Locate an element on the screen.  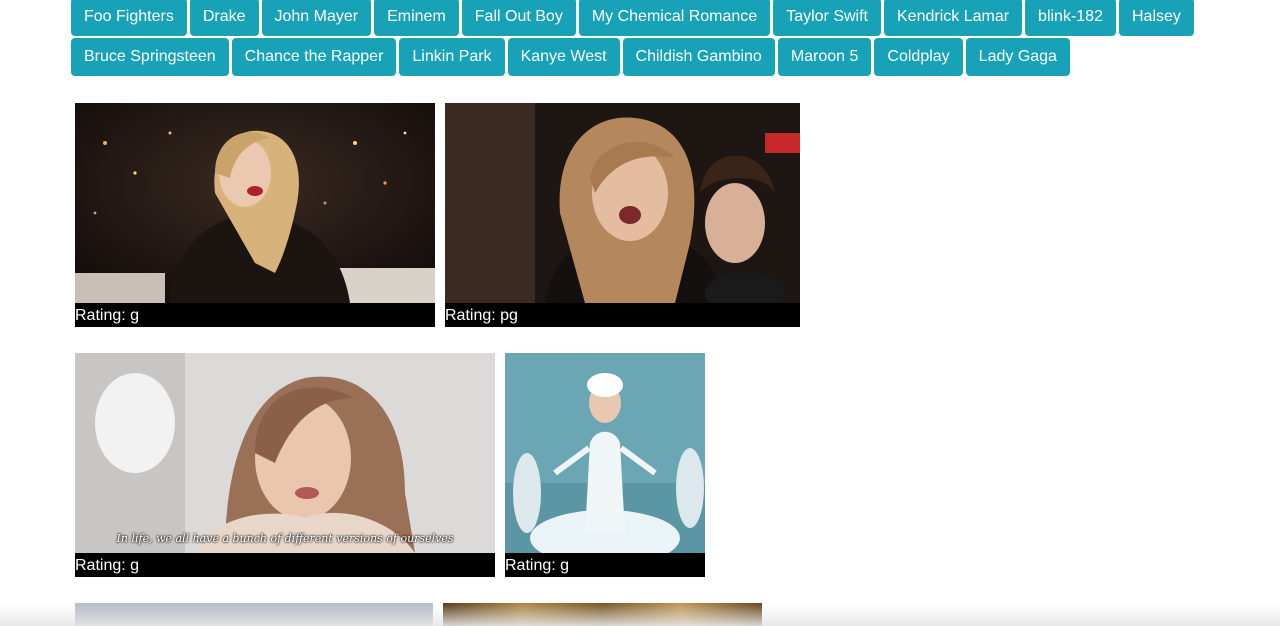
artist-button-lady-gaga: Lady Gaga is located at coordinates (1017, 57).